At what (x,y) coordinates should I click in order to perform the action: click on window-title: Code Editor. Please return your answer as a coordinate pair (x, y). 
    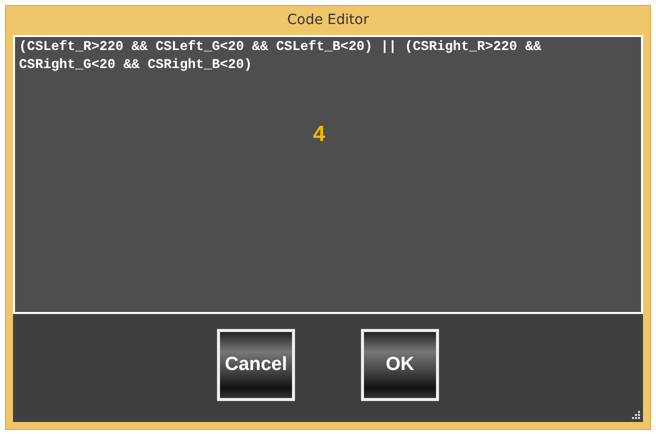
    Looking at the image, I should click on (328, 20).